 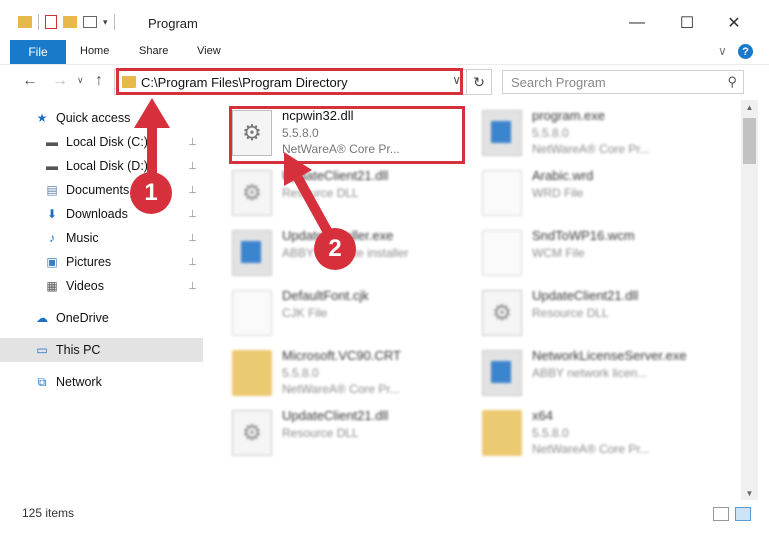 I want to click on scroll-thumb, so click(x=749, y=141).